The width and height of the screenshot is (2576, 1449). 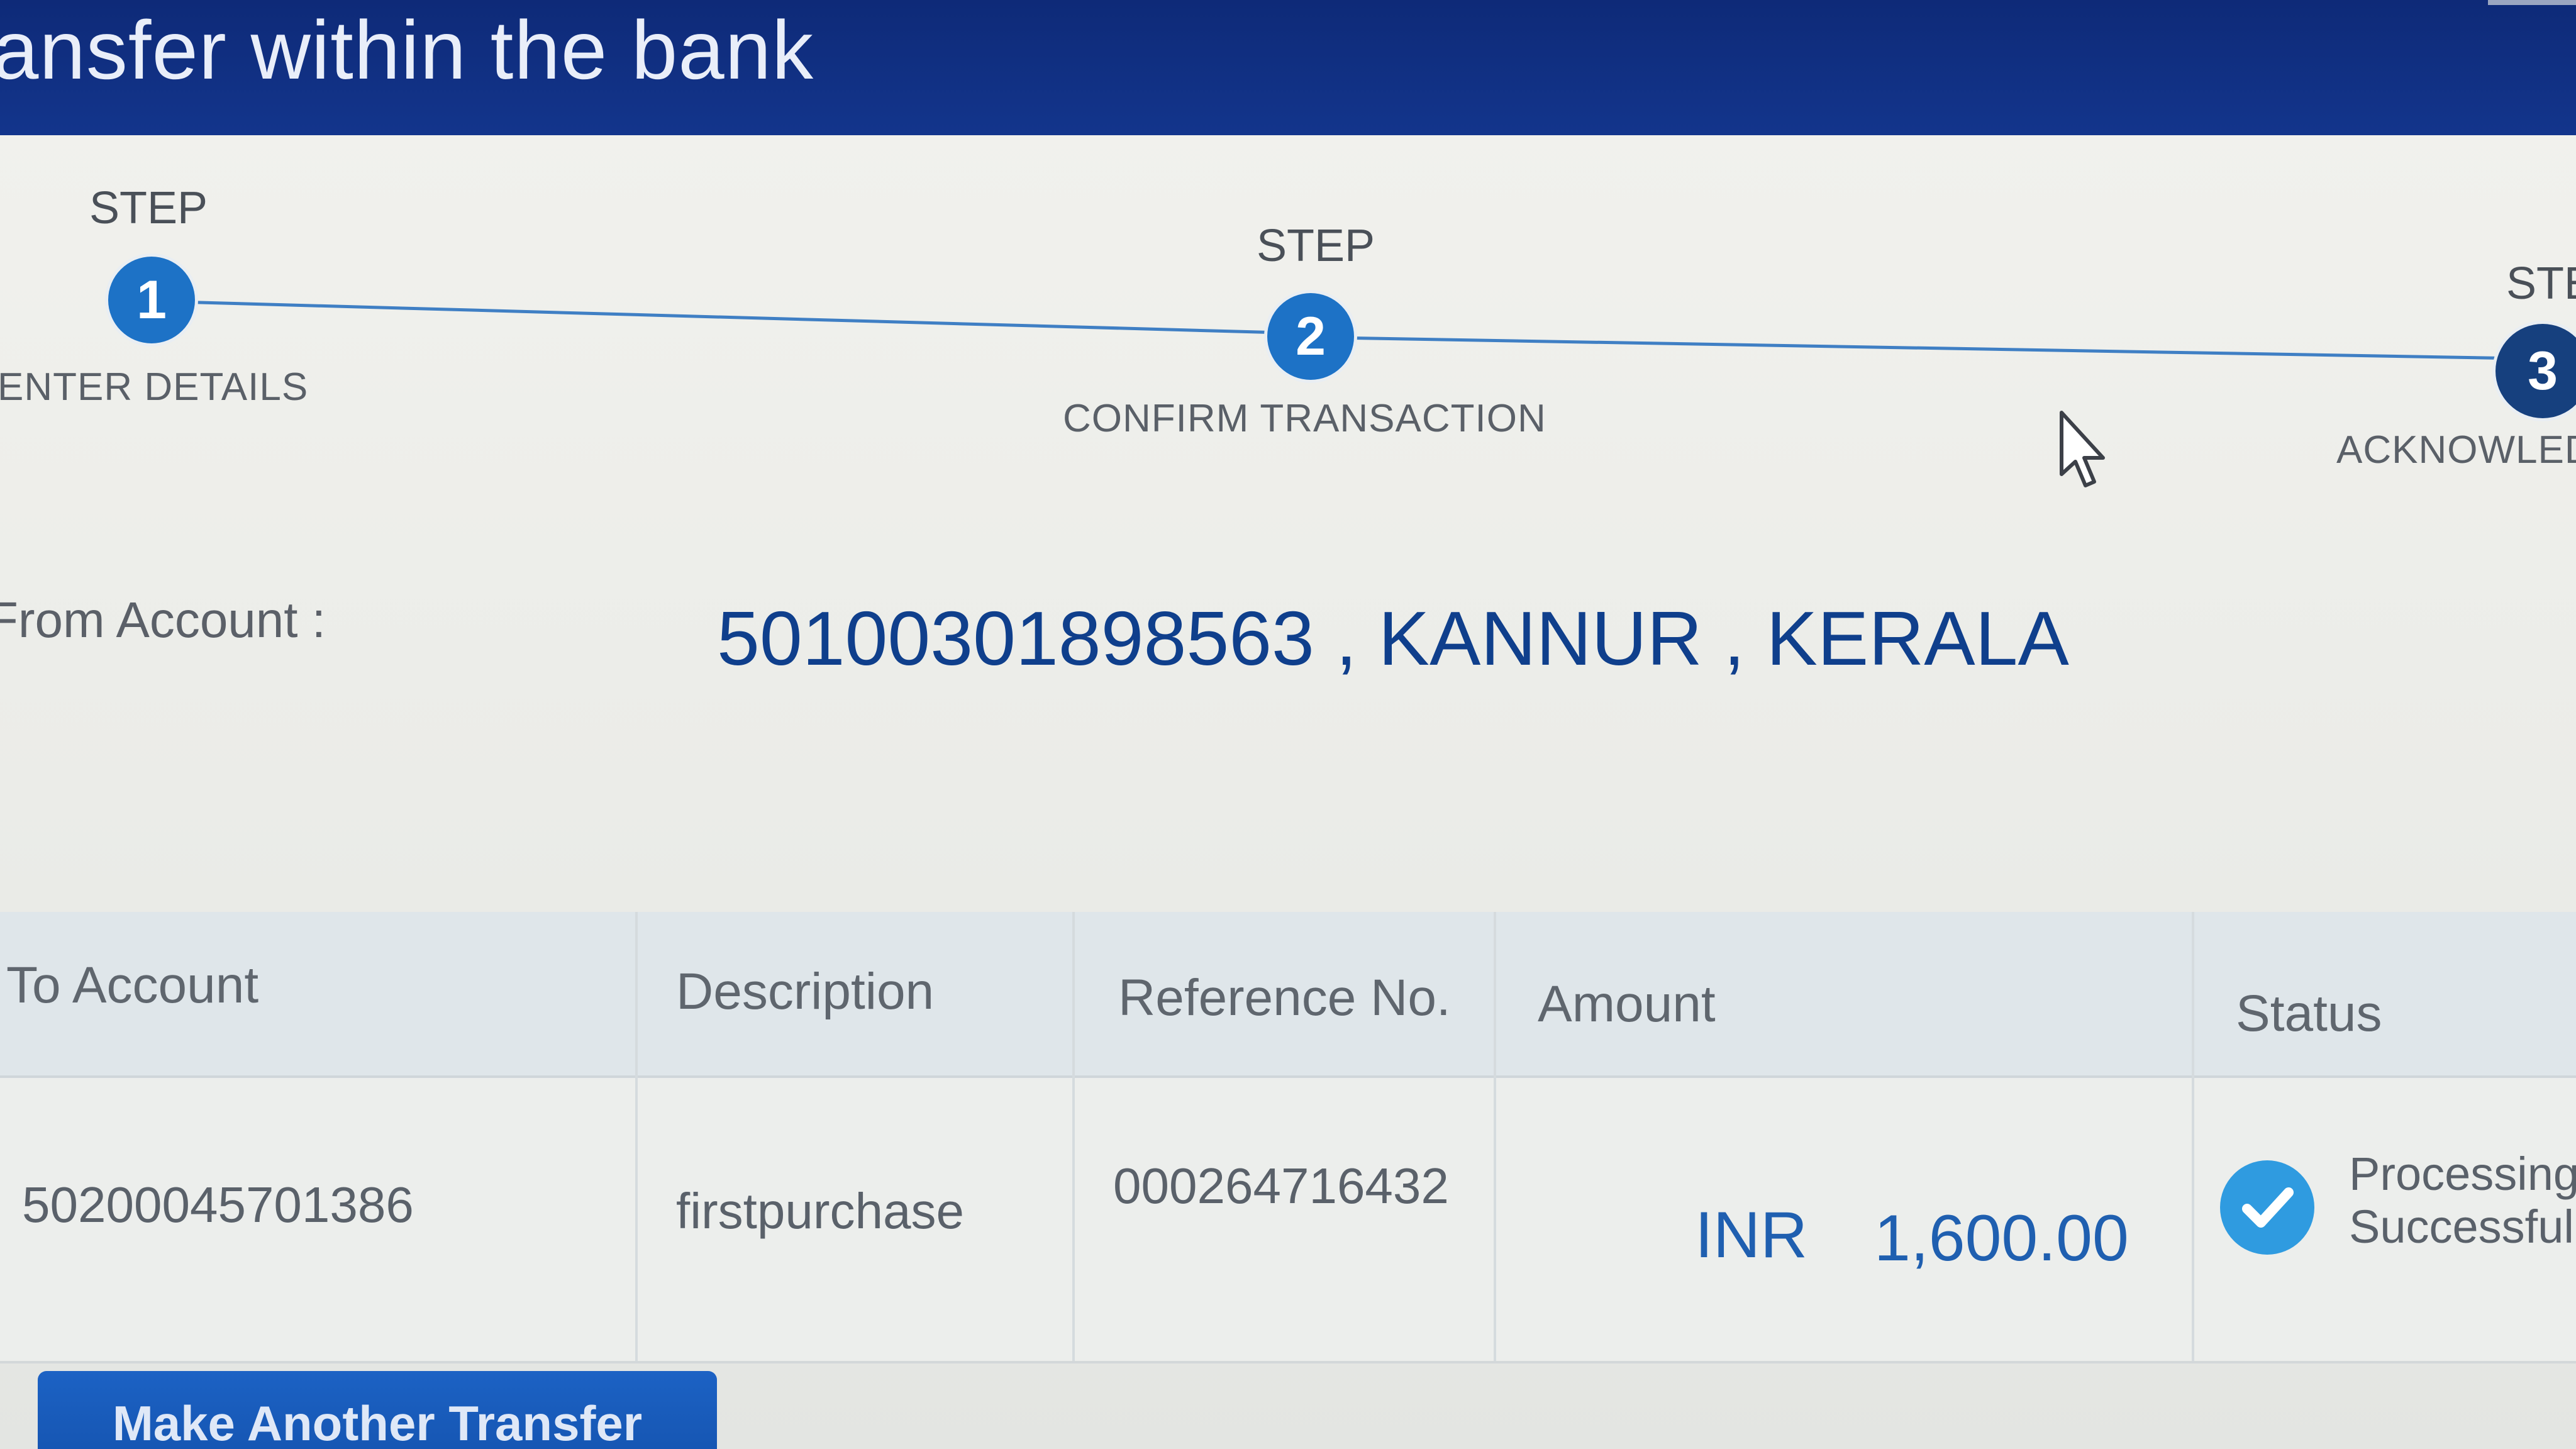 What do you see at coordinates (805, 991) in the screenshot?
I see `column-header-description: Description` at bounding box center [805, 991].